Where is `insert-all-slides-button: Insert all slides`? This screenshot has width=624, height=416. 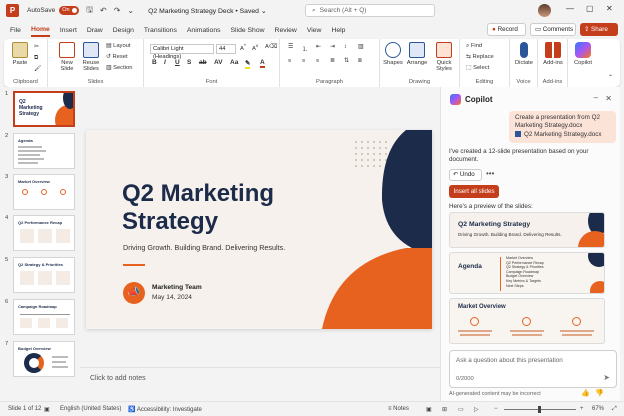 insert-all-slides-button: Insert all slides is located at coordinates (474, 191).